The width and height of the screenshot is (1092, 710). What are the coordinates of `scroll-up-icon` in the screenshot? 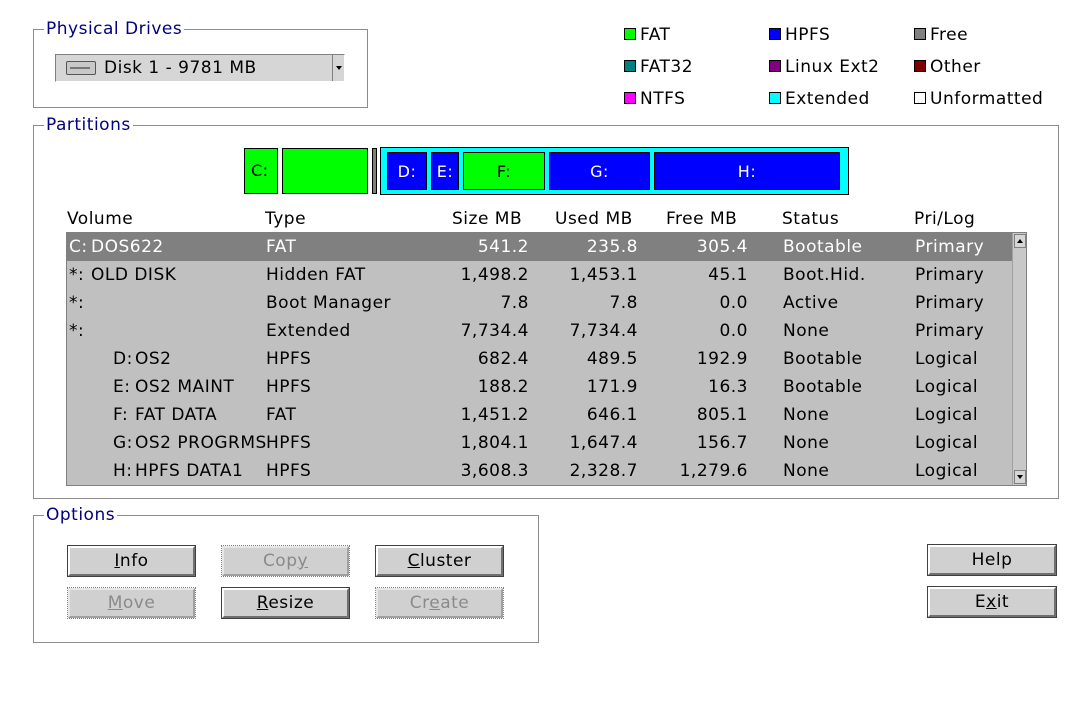 It's located at (1020, 241).